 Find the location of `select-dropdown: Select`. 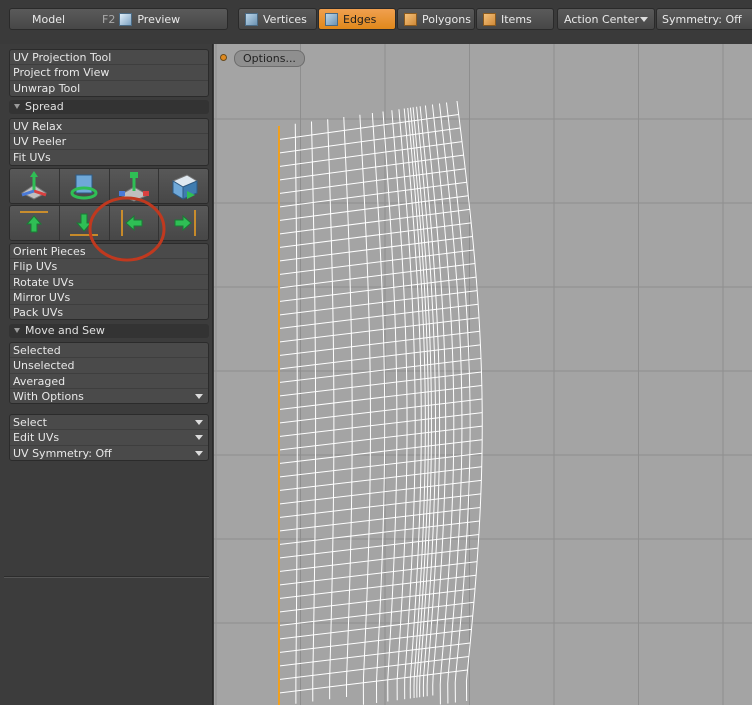

select-dropdown: Select is located at coordinates (109, 423).